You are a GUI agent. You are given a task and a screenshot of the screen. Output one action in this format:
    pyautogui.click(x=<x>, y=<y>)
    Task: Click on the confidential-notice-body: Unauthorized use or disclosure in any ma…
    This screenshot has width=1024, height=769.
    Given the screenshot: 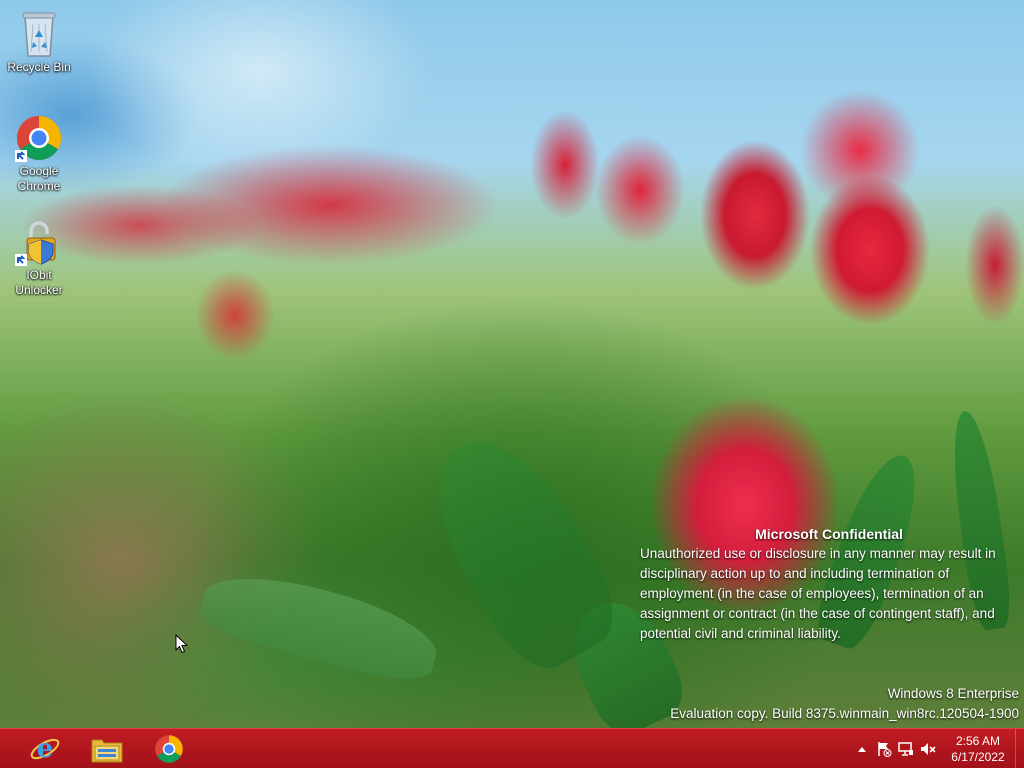 What is the action you would take?
    pyautogui.click(x=818, y=593)
    